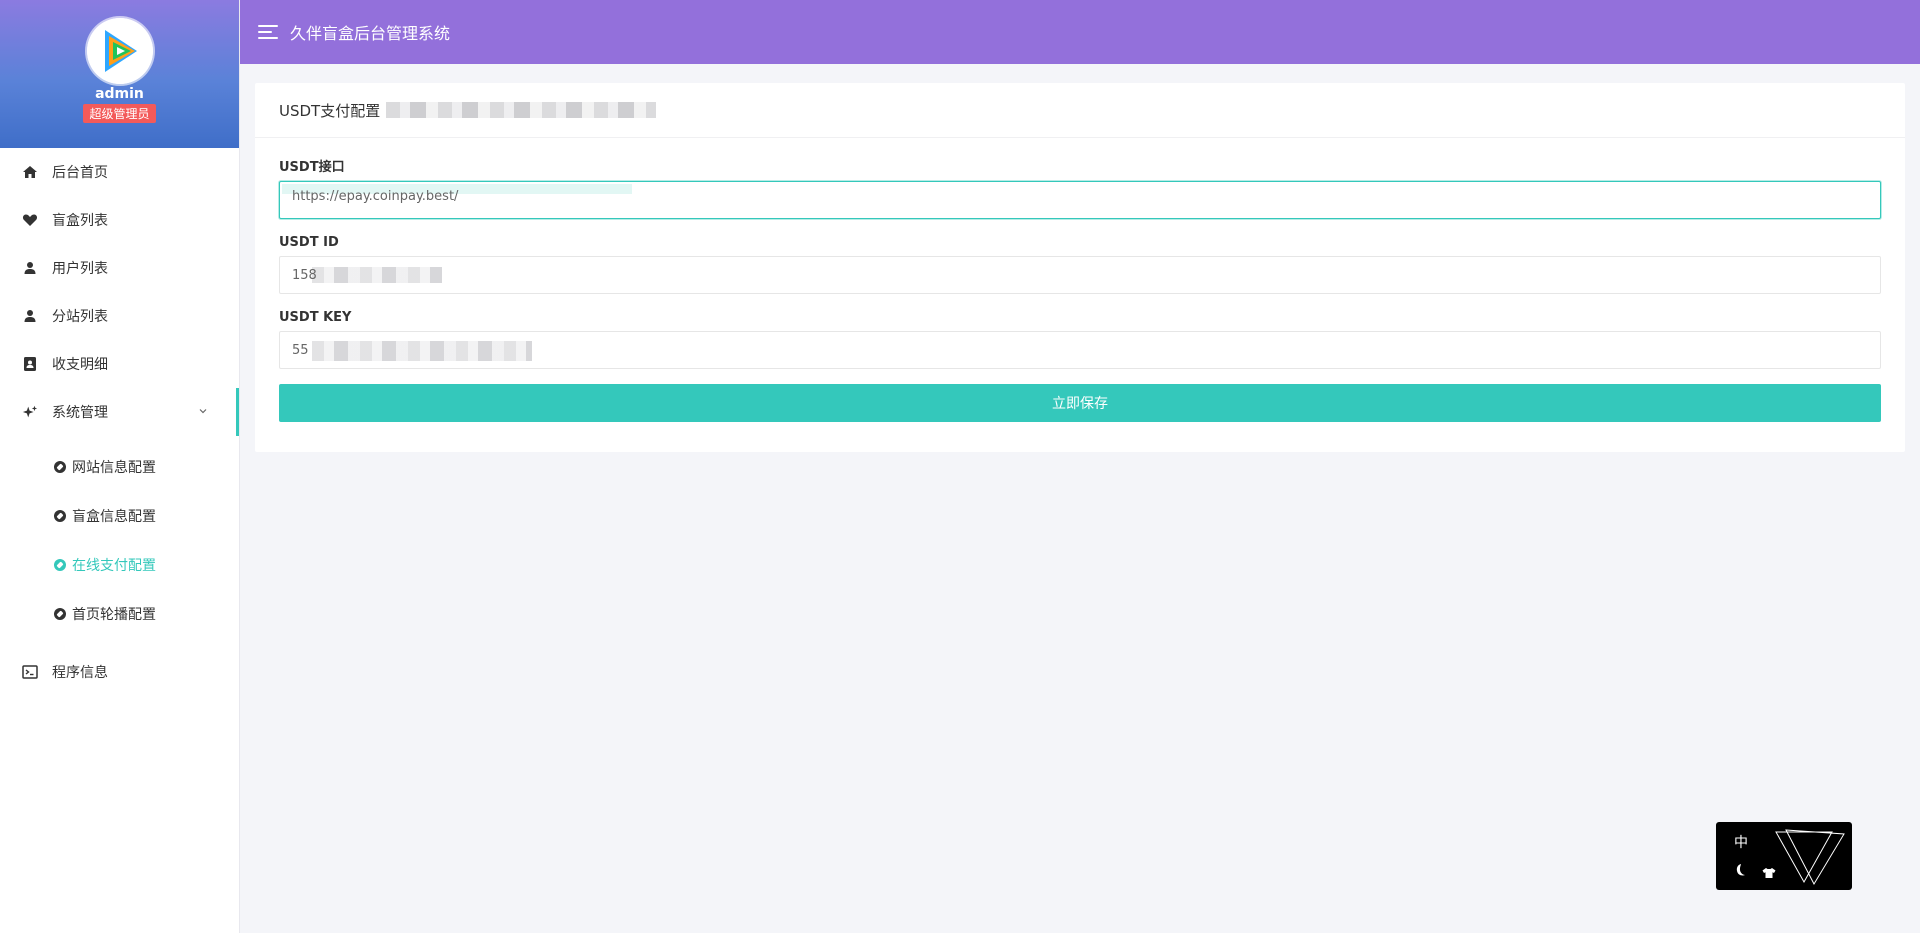 The width and height of the screenshot is (1920, 933). I want to click on sidebar-item-label: 系统管理, so click(80, 413).